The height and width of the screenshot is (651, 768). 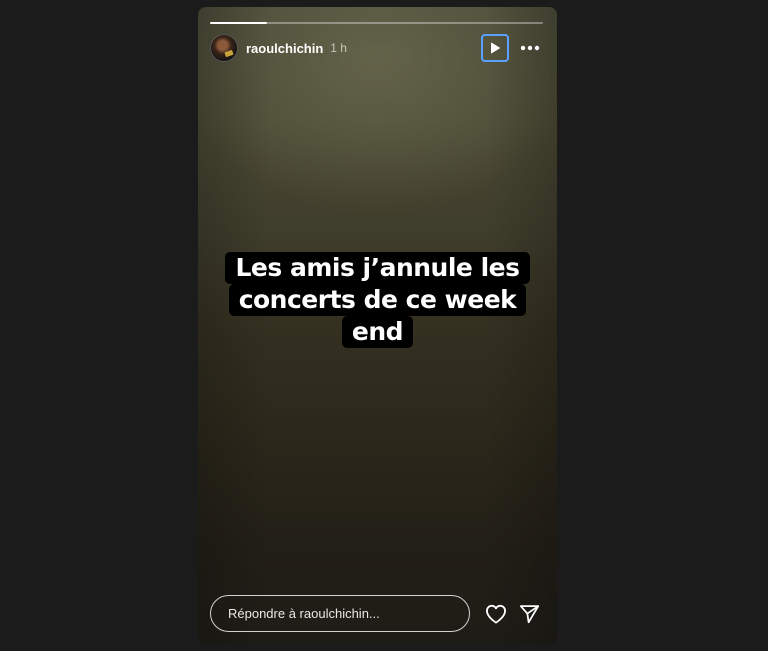 I want to click on more-horizontal-icon, so click(x=530, y=48).